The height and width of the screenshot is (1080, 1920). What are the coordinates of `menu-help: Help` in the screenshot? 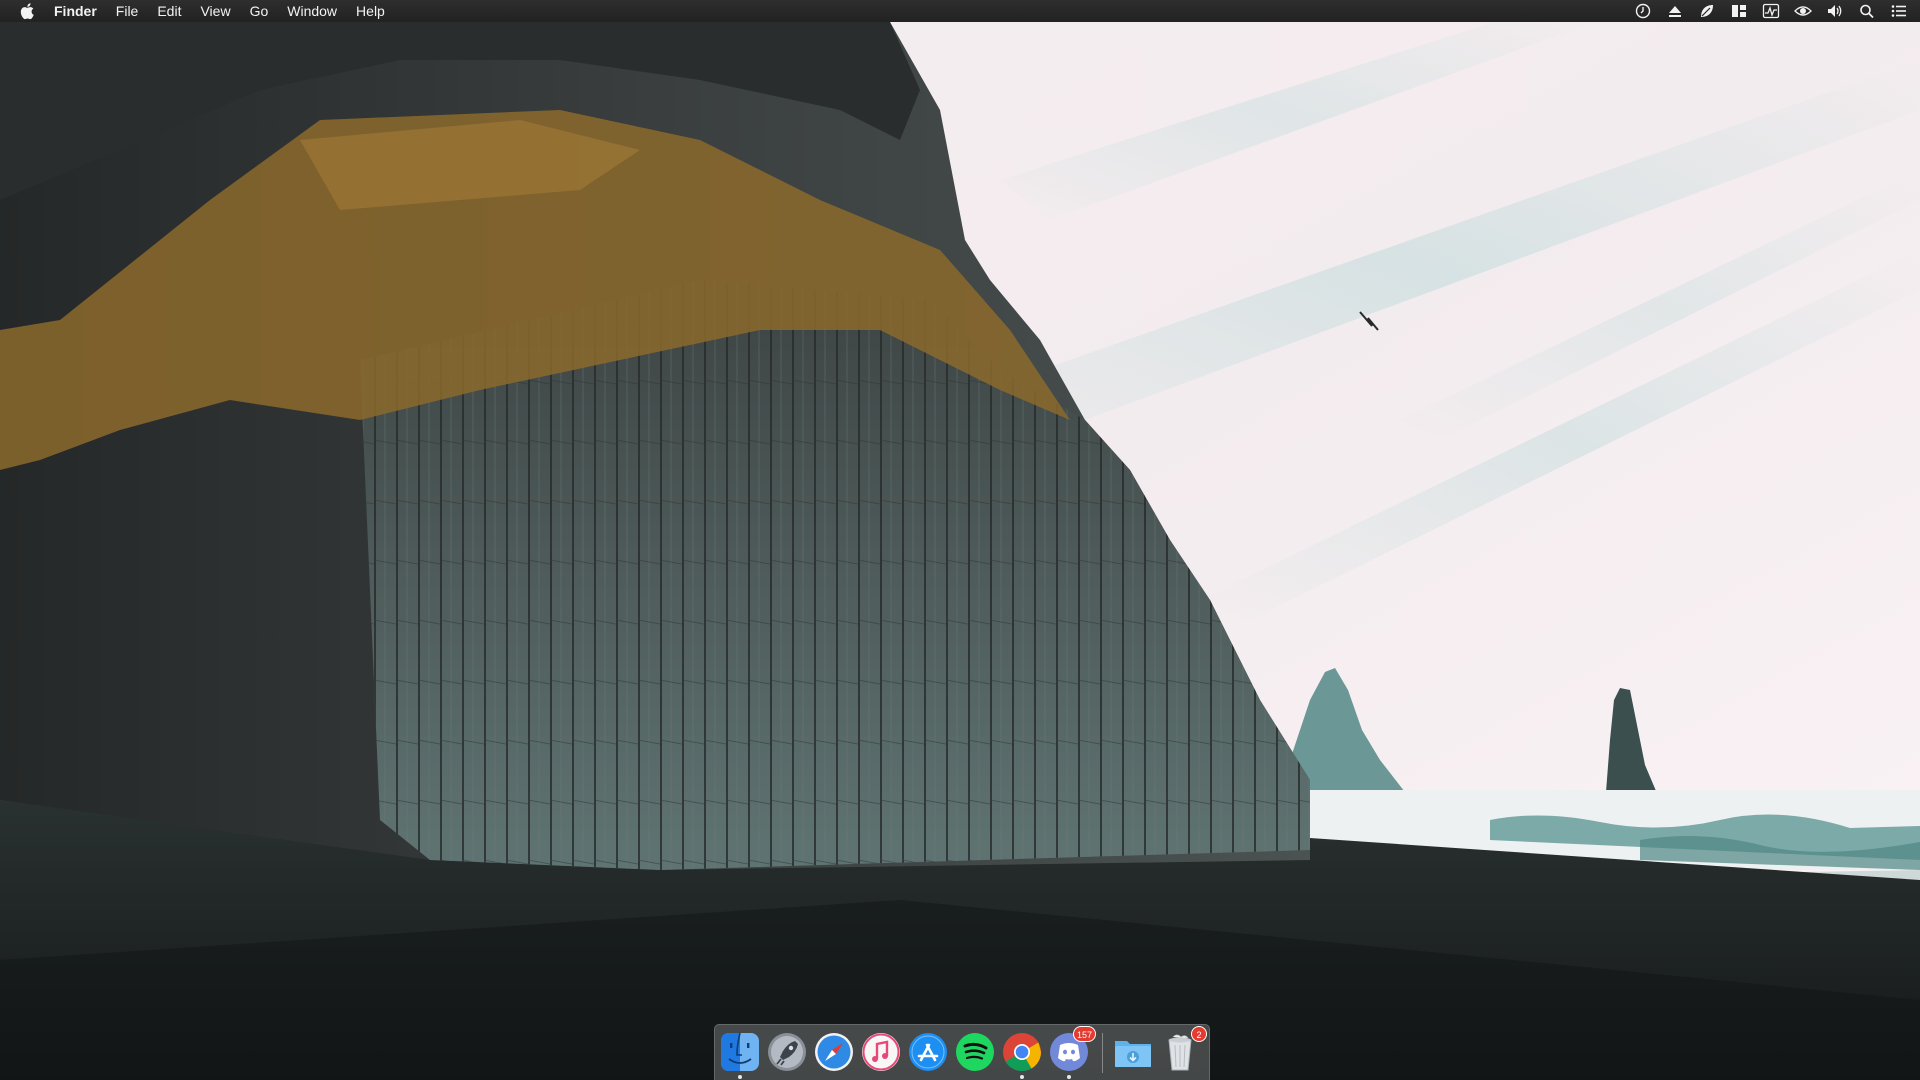 It's located at (370, 11).